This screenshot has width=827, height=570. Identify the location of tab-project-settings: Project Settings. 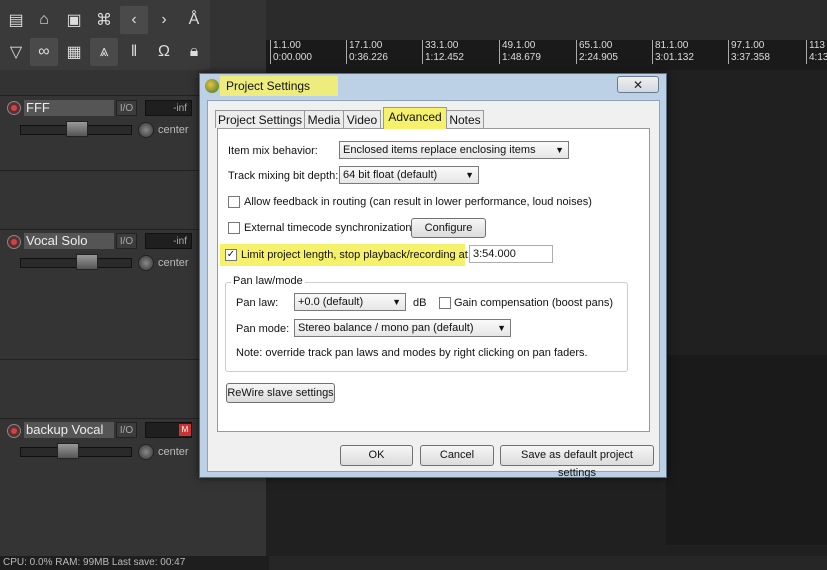
(260, 119).